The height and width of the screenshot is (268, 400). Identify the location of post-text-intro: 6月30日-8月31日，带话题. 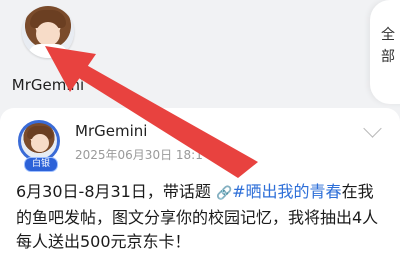
(116, 191).